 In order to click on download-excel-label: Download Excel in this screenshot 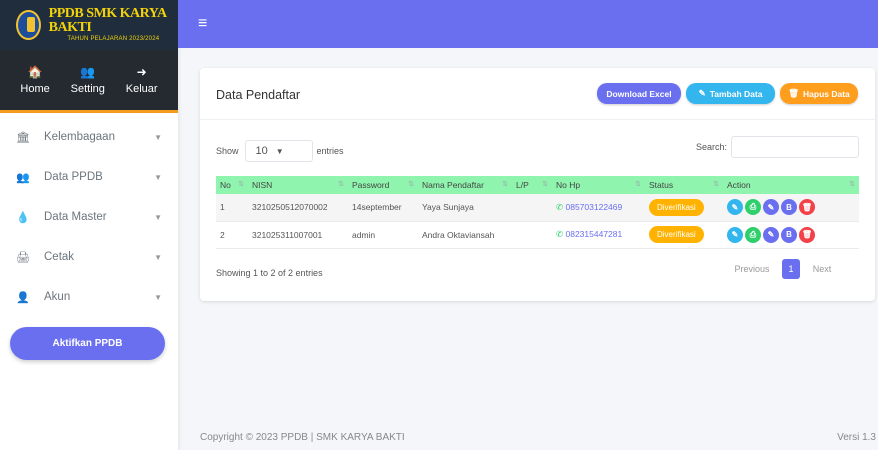, I will do `click(639, 93)`.